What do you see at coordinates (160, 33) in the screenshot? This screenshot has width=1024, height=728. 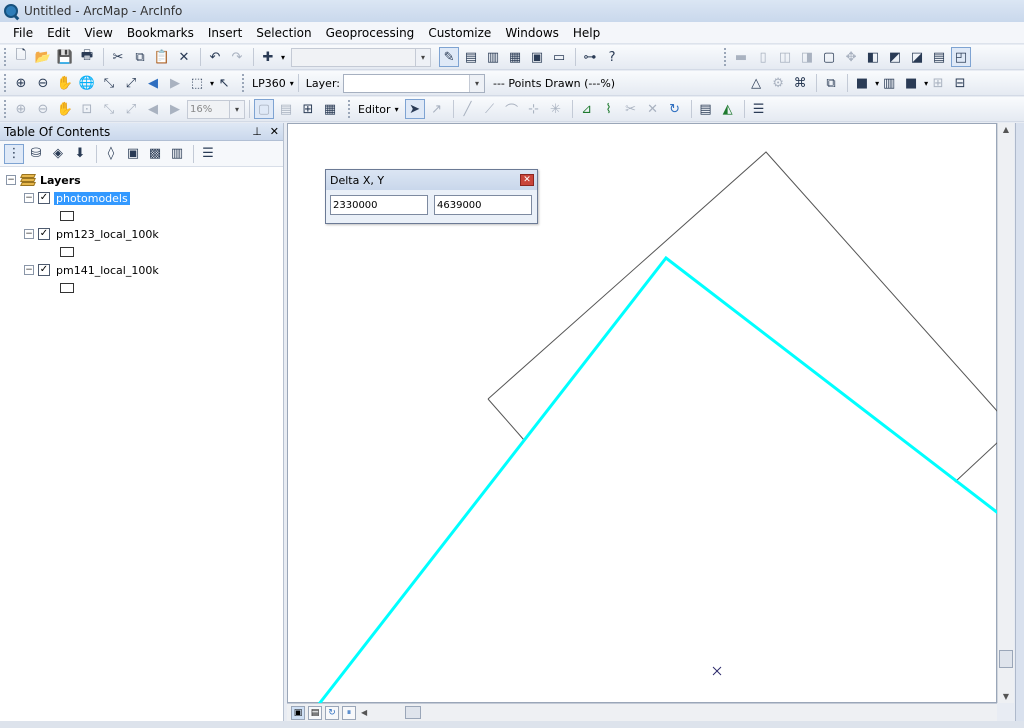 I see `menu-bookmarks: Bookmarks` at bounding box center [160, 33].